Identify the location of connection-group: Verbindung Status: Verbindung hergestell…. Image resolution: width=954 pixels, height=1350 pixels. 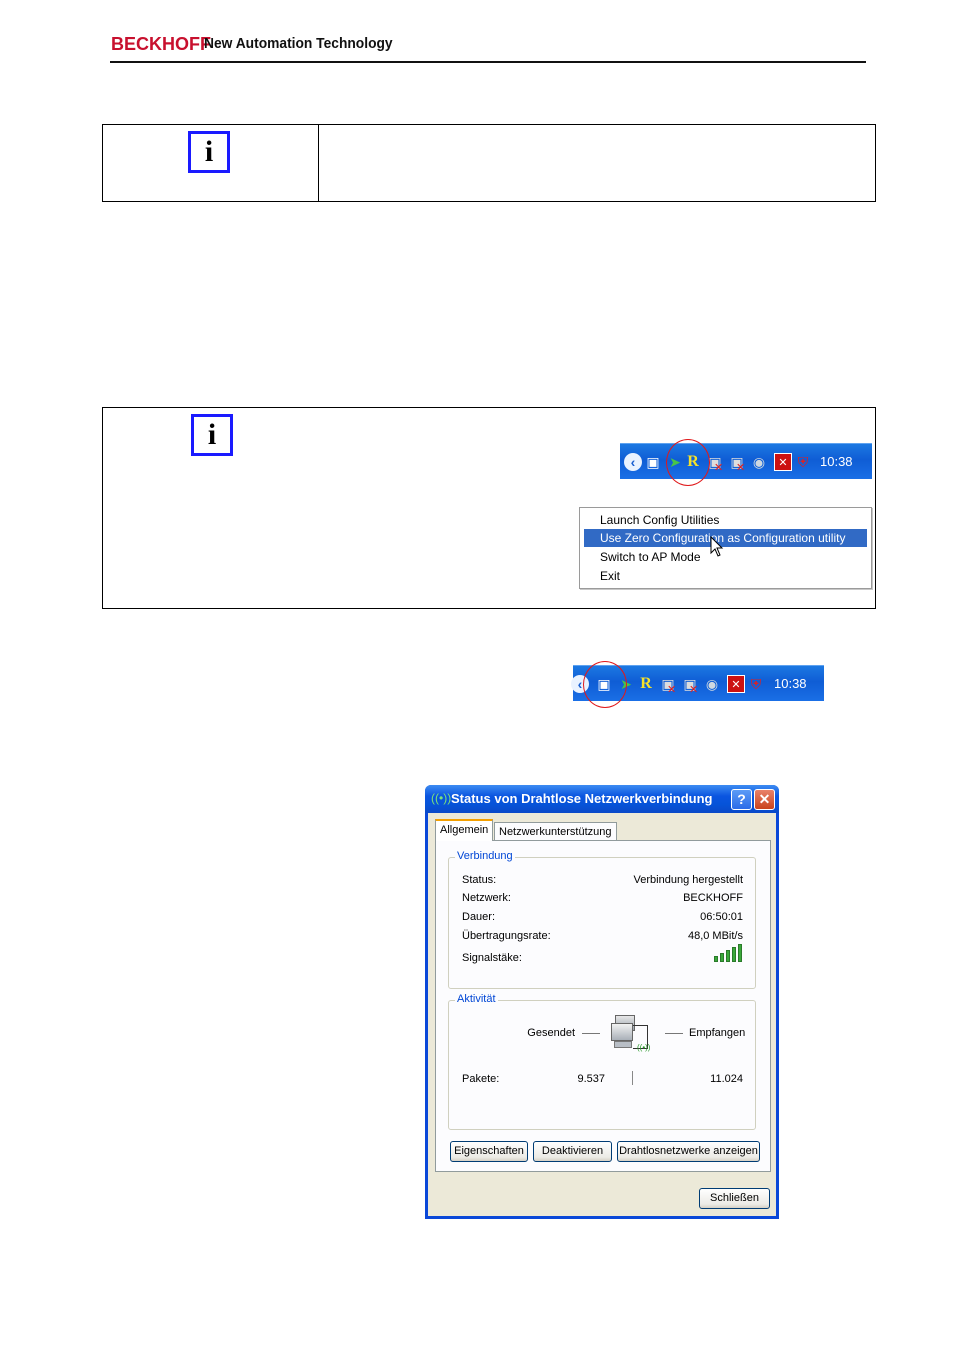
(602, 919).